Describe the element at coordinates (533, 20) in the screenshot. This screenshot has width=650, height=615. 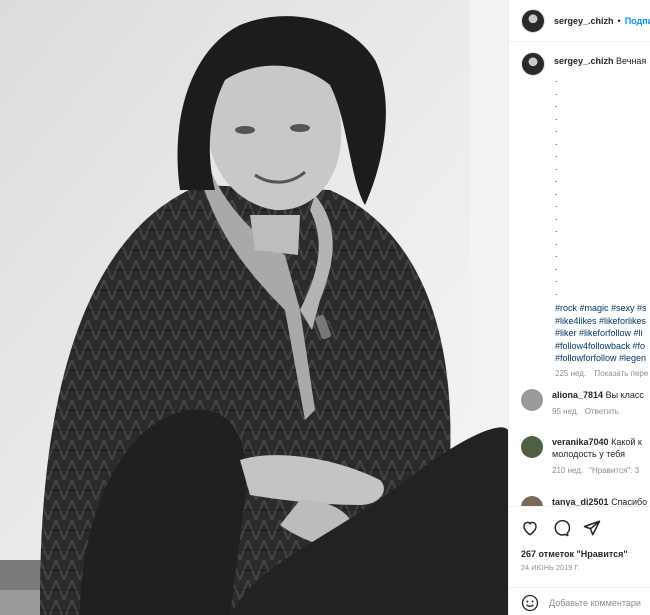
I see `author-avatar` at that location.